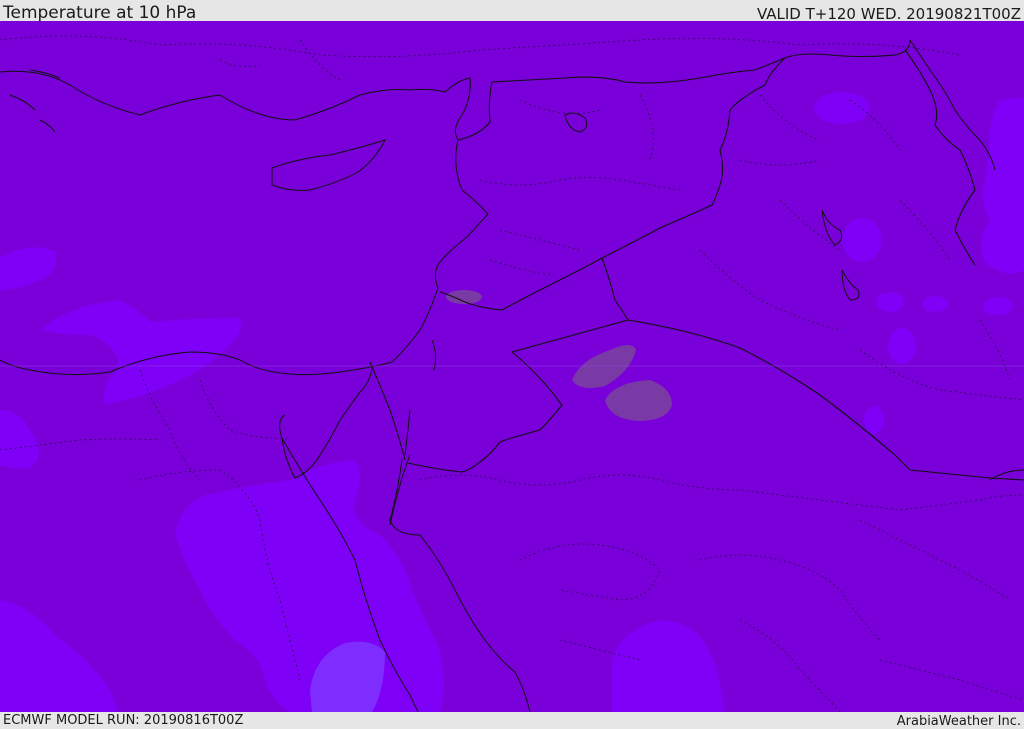  I want to click on contour-patch-north-iraq, so click(842, 108).